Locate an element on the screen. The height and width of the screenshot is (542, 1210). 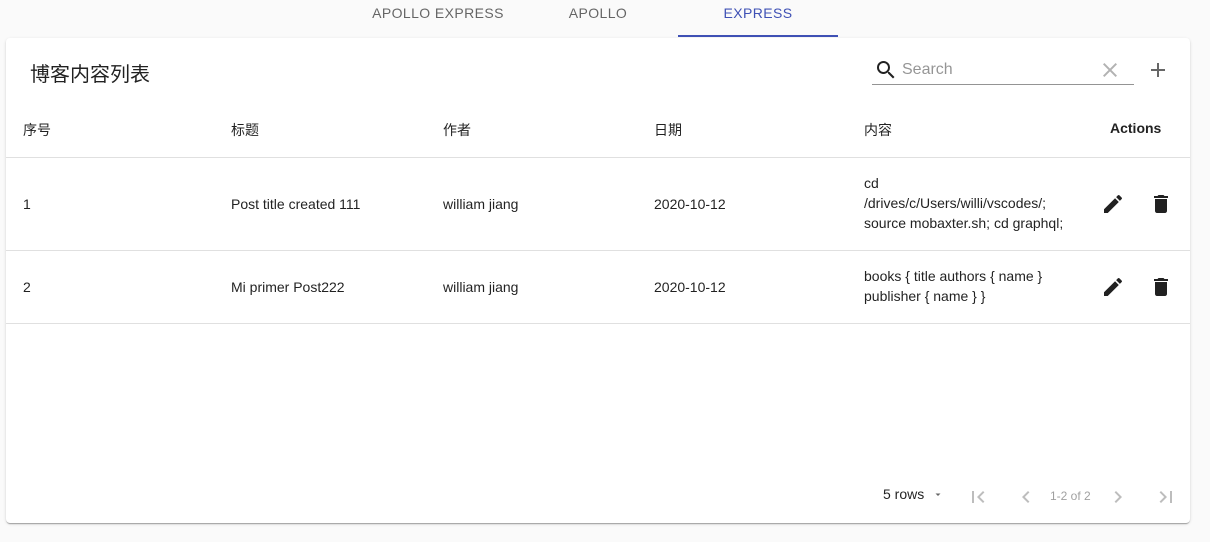
cell-index: 1 is located at coordinates (27, 204).